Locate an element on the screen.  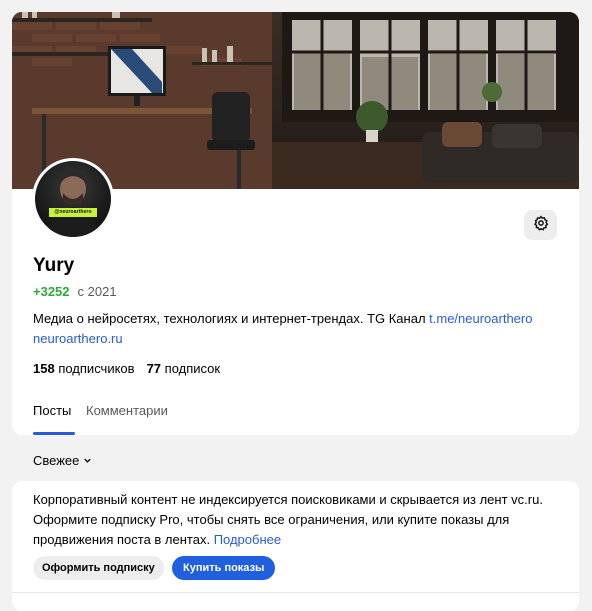
avatar-badge: @neuroarthero is located at coordinates (73, 212).